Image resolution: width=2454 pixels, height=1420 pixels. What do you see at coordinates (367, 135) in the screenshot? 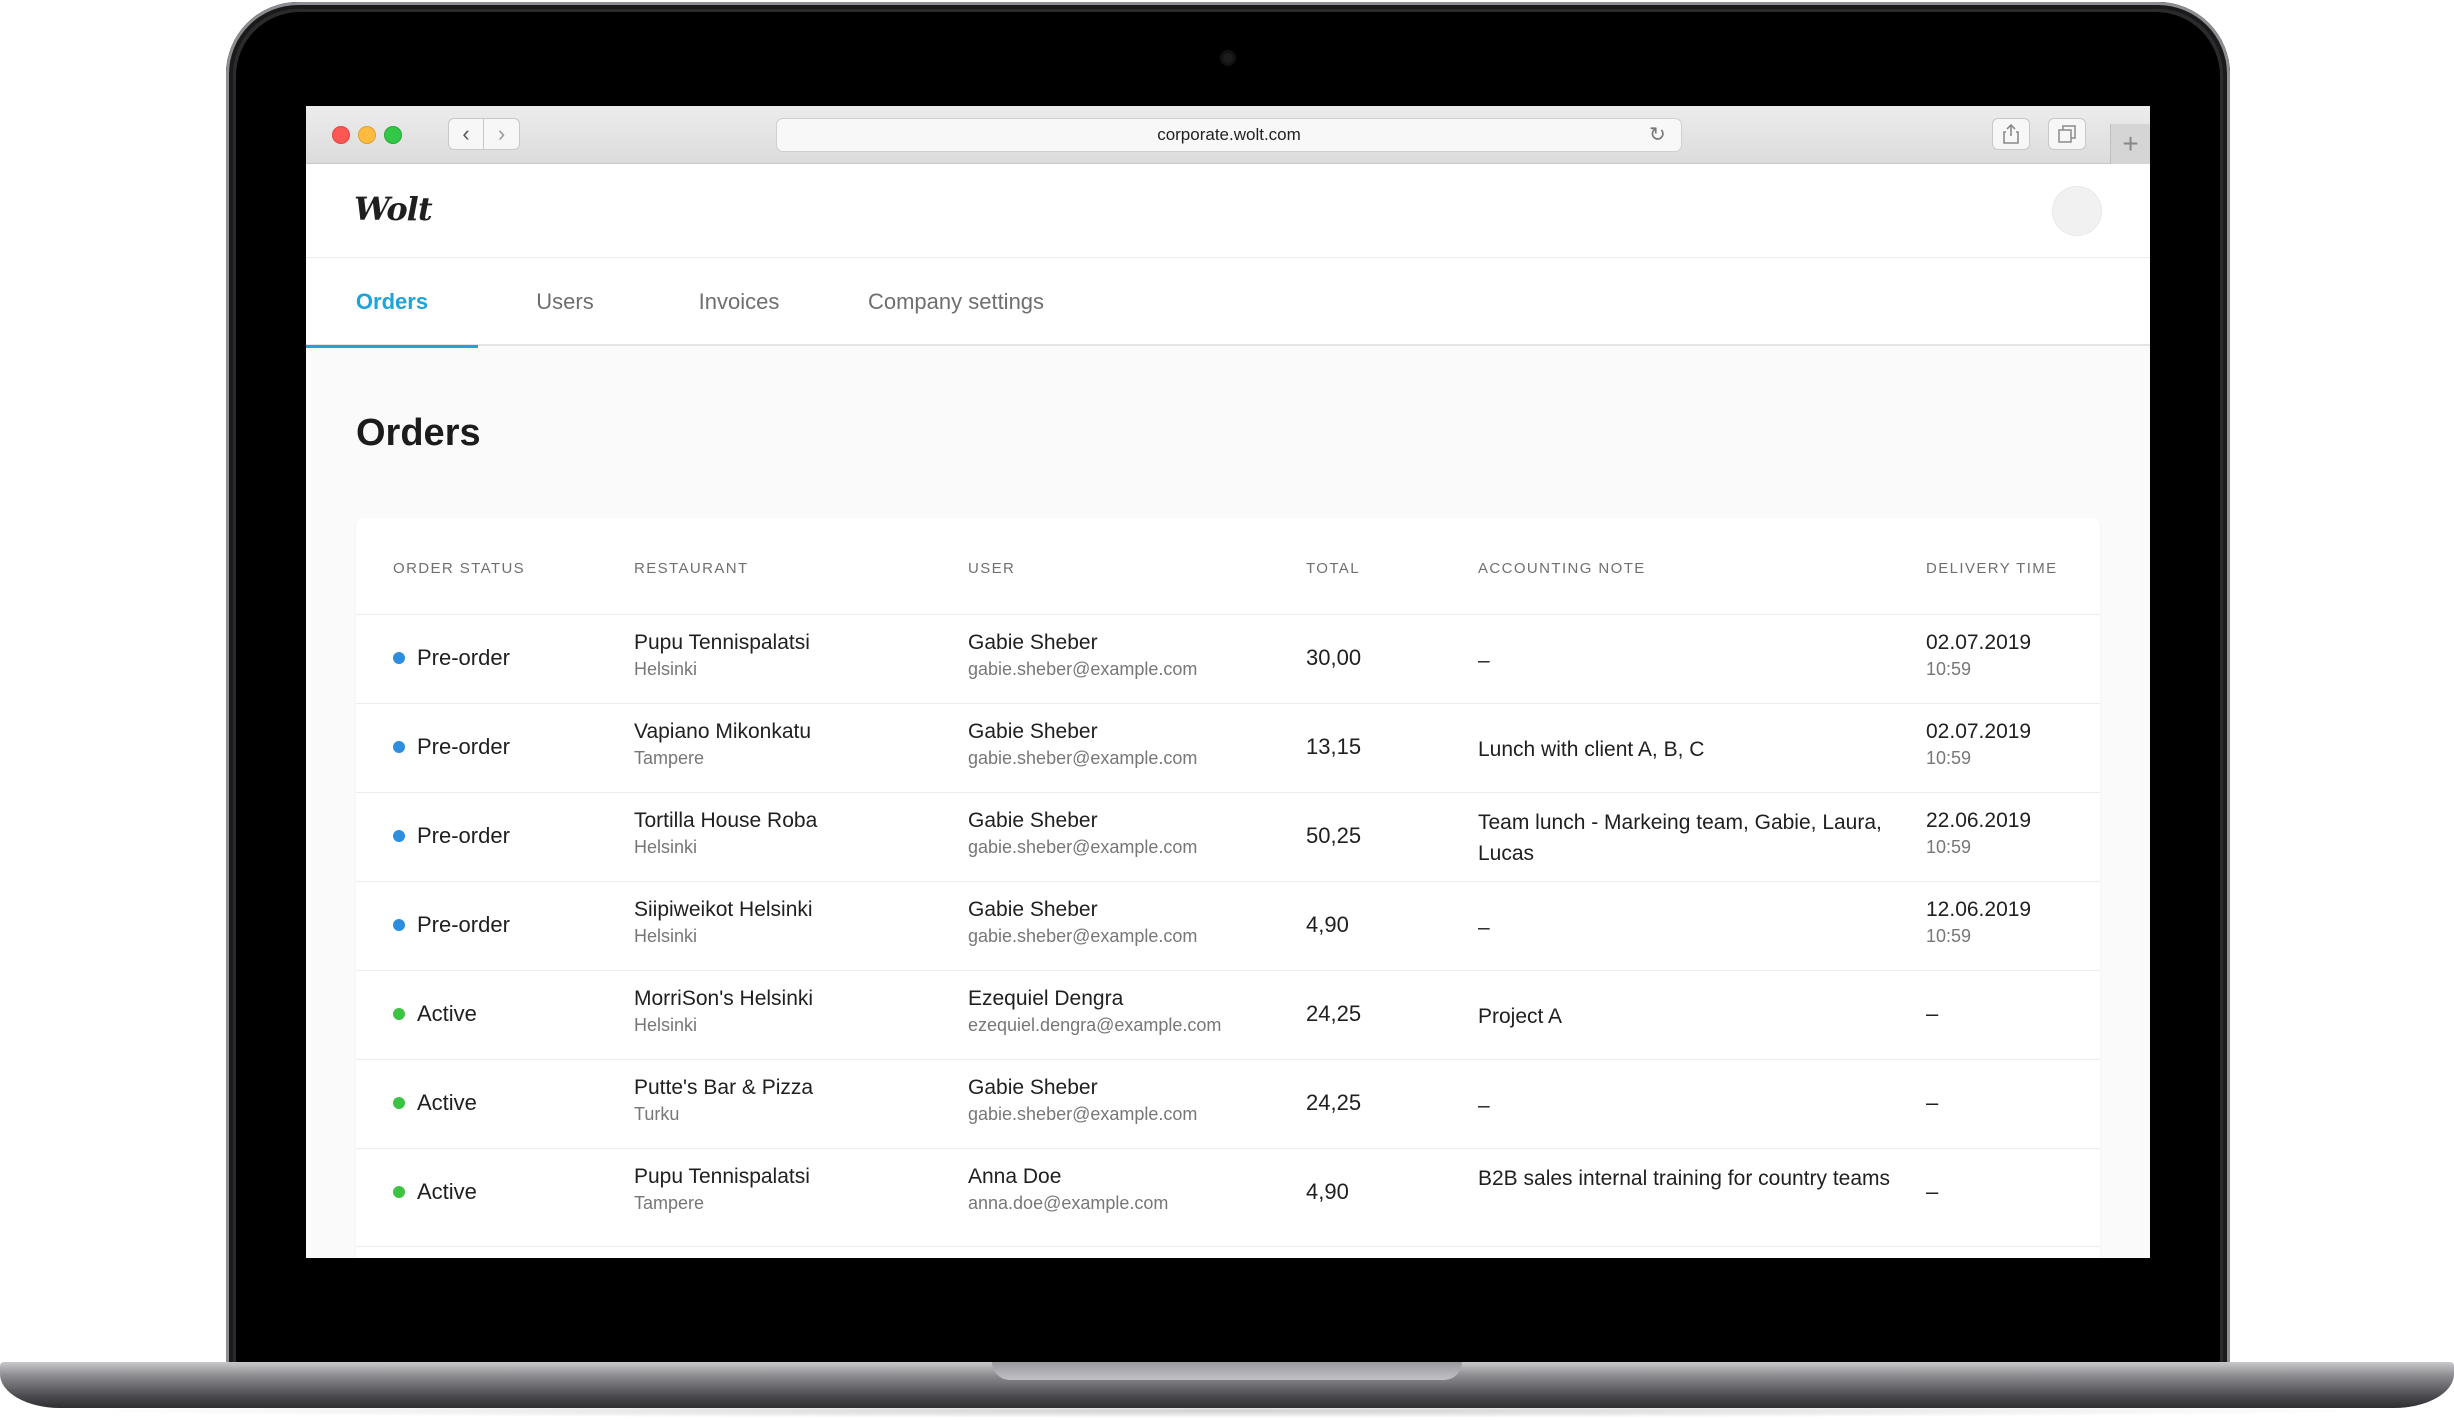
I see `minimize-window-button` at bounding box center [367, 135].